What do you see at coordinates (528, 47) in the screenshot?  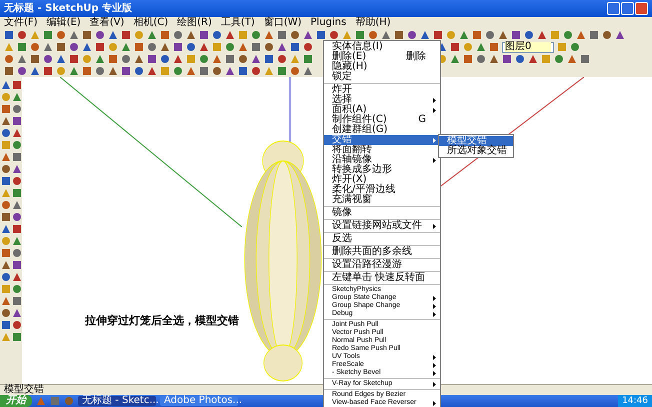 I see `layer-value: 图层0` at bounding box center [528, 47].